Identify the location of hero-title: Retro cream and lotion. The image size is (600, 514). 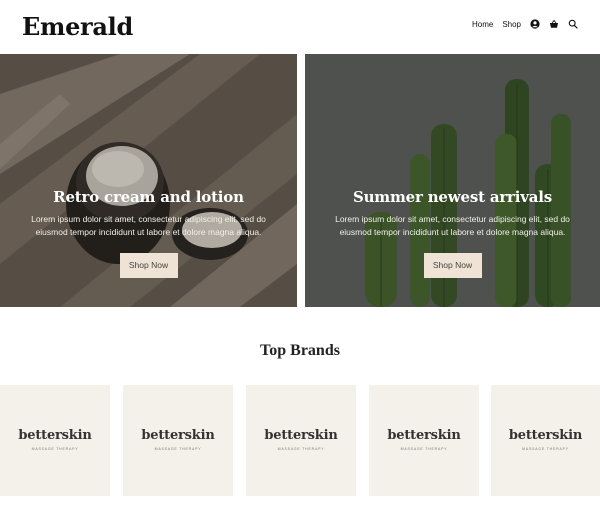
(148, 197).